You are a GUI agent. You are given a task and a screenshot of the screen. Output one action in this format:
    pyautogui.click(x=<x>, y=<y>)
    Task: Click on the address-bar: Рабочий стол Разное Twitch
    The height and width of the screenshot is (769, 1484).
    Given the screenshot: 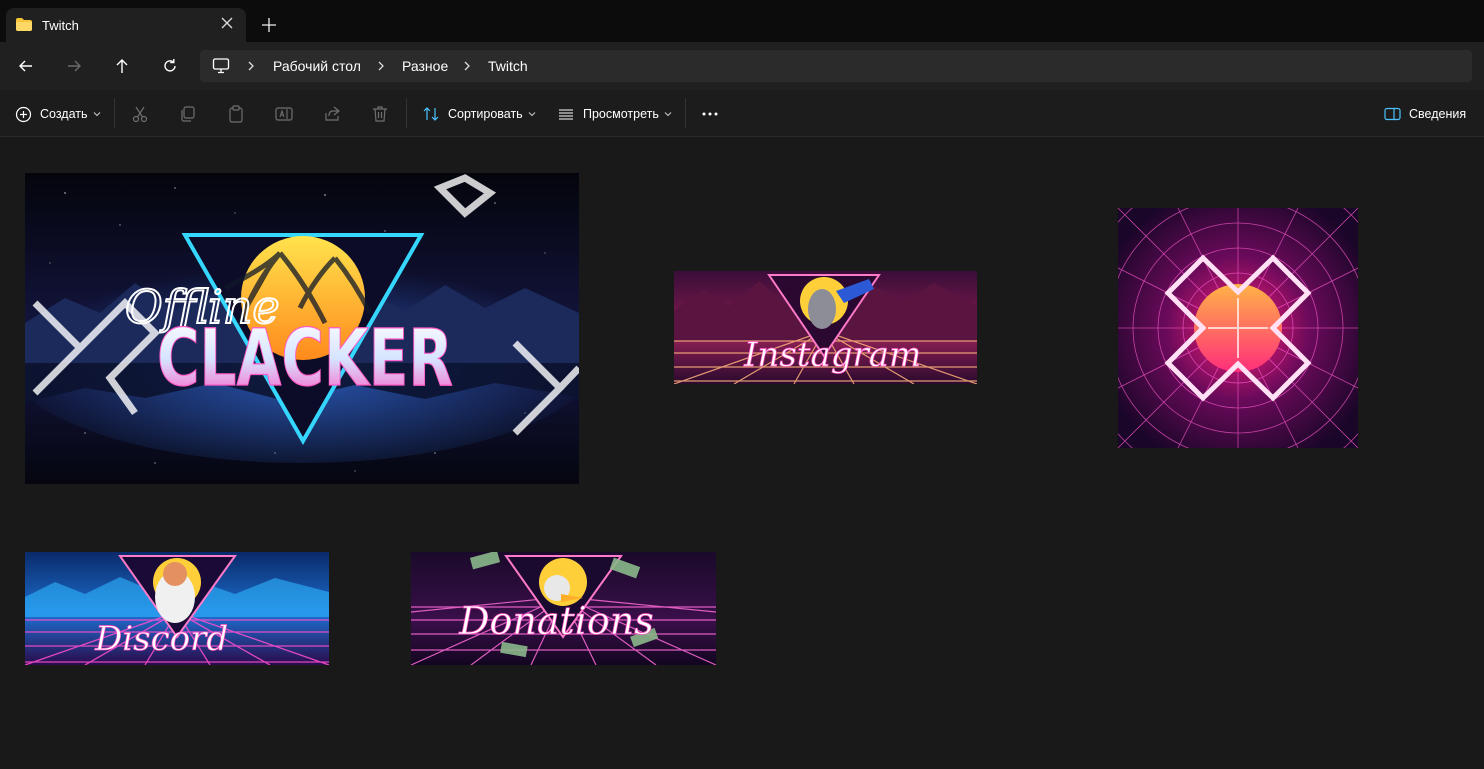 What is the action you would take?
    pyautogui.click(x=836, y=66)
    